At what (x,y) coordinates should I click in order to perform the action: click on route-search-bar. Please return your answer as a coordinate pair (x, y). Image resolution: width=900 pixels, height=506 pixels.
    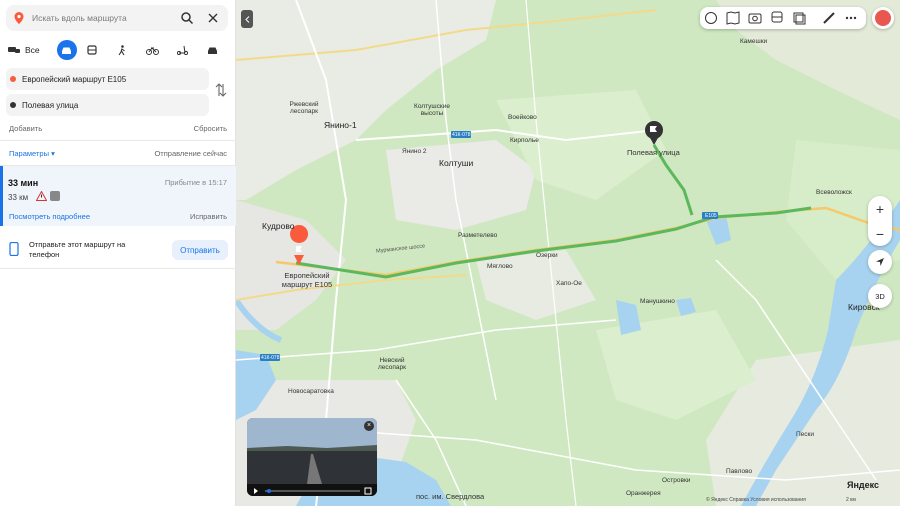
    Looking at the image, I should click on (117, 18).